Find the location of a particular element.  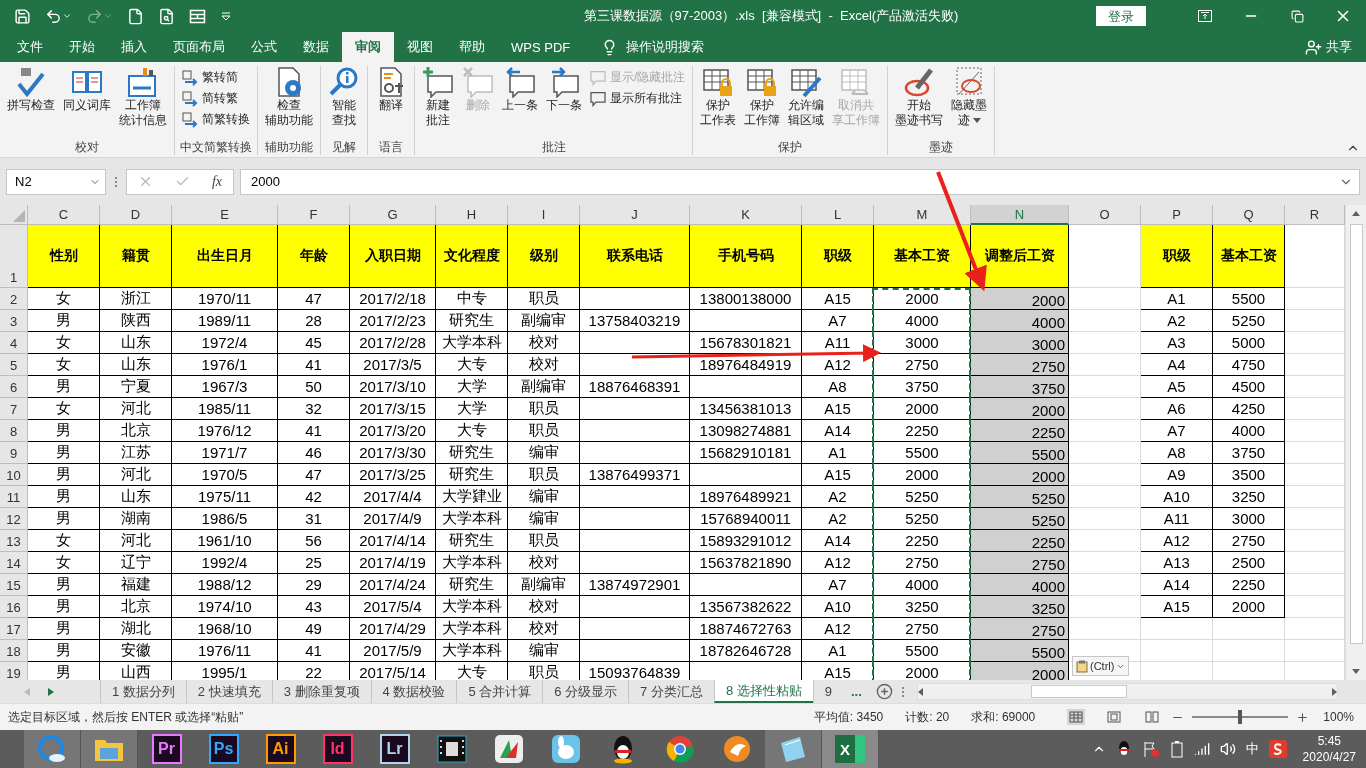

sheet-tab: 8 选择性粘贴 is located at coordinates (763, 691).